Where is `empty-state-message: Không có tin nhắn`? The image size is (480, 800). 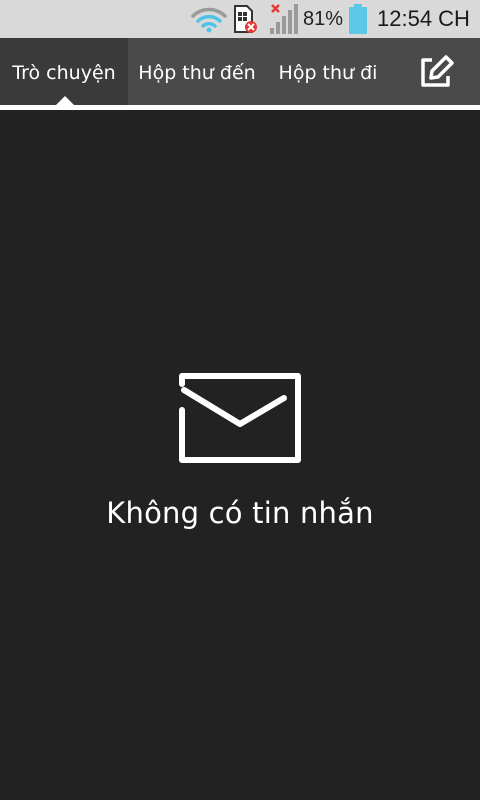
empty-state-message: Không có tin nhắn is located at coordinates (240, 513).